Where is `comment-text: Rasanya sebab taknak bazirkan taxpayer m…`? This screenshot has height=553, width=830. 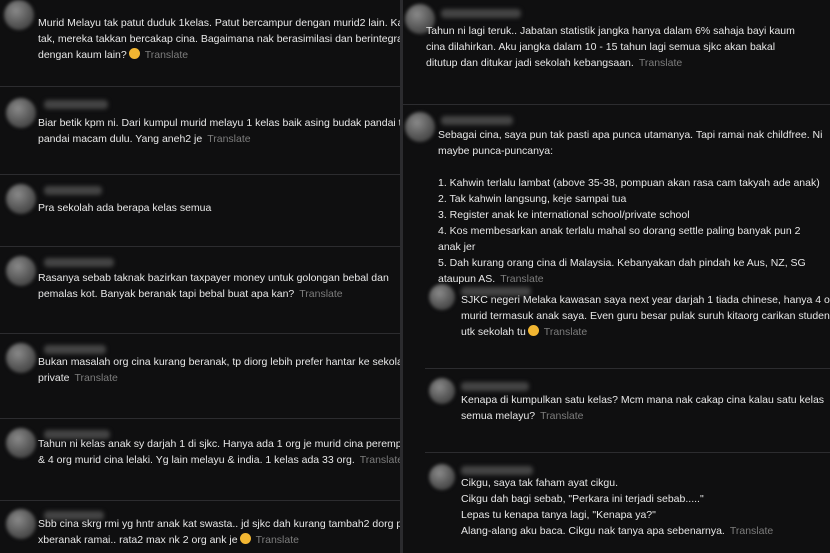
comment-text: Rasanya sebab taknak bazirkan taxpayer m… is located at coordinates (213, 286).